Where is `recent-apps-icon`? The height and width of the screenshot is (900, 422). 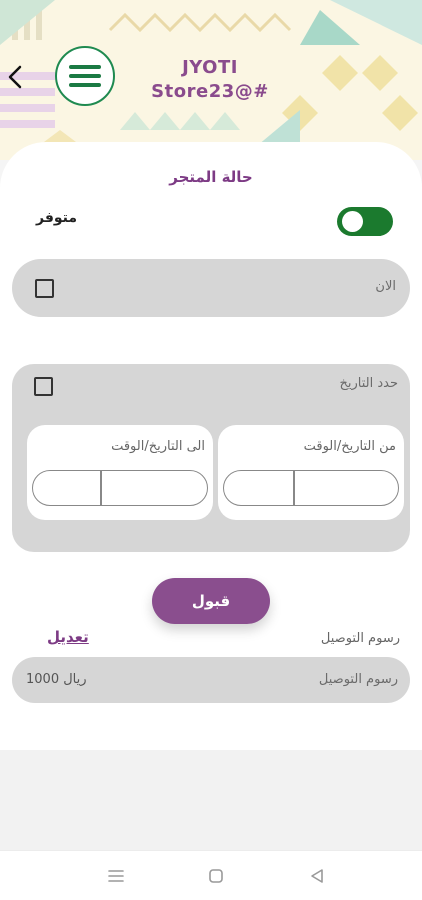 recent-apps-icon is located at coordinates (116, 876).